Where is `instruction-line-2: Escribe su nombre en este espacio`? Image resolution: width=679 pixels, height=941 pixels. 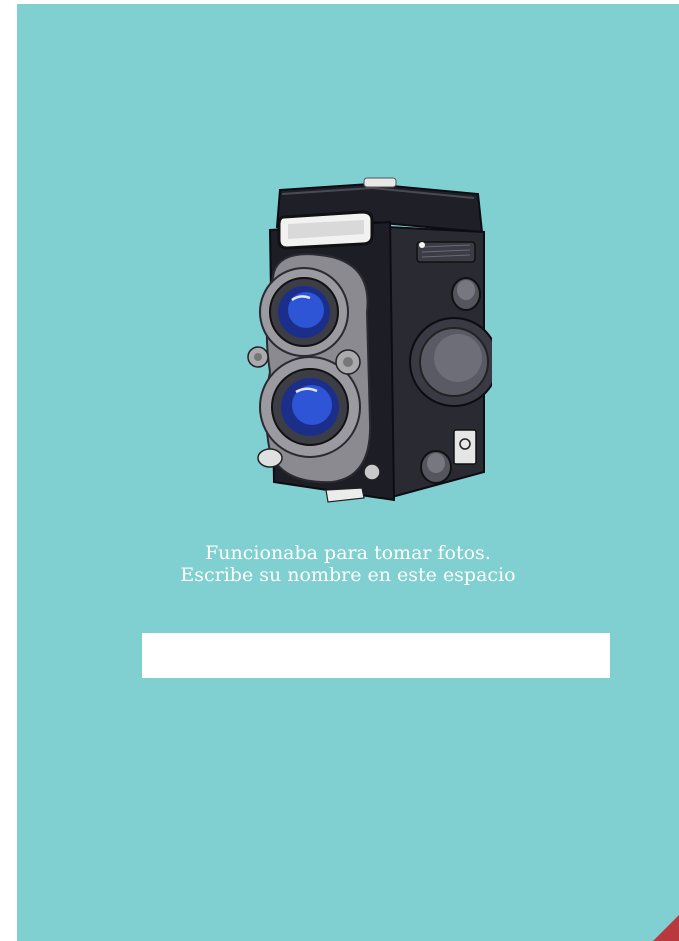
instruction-line-2: Escribe su nombre en este espacio is located at coordinates (348, 575).